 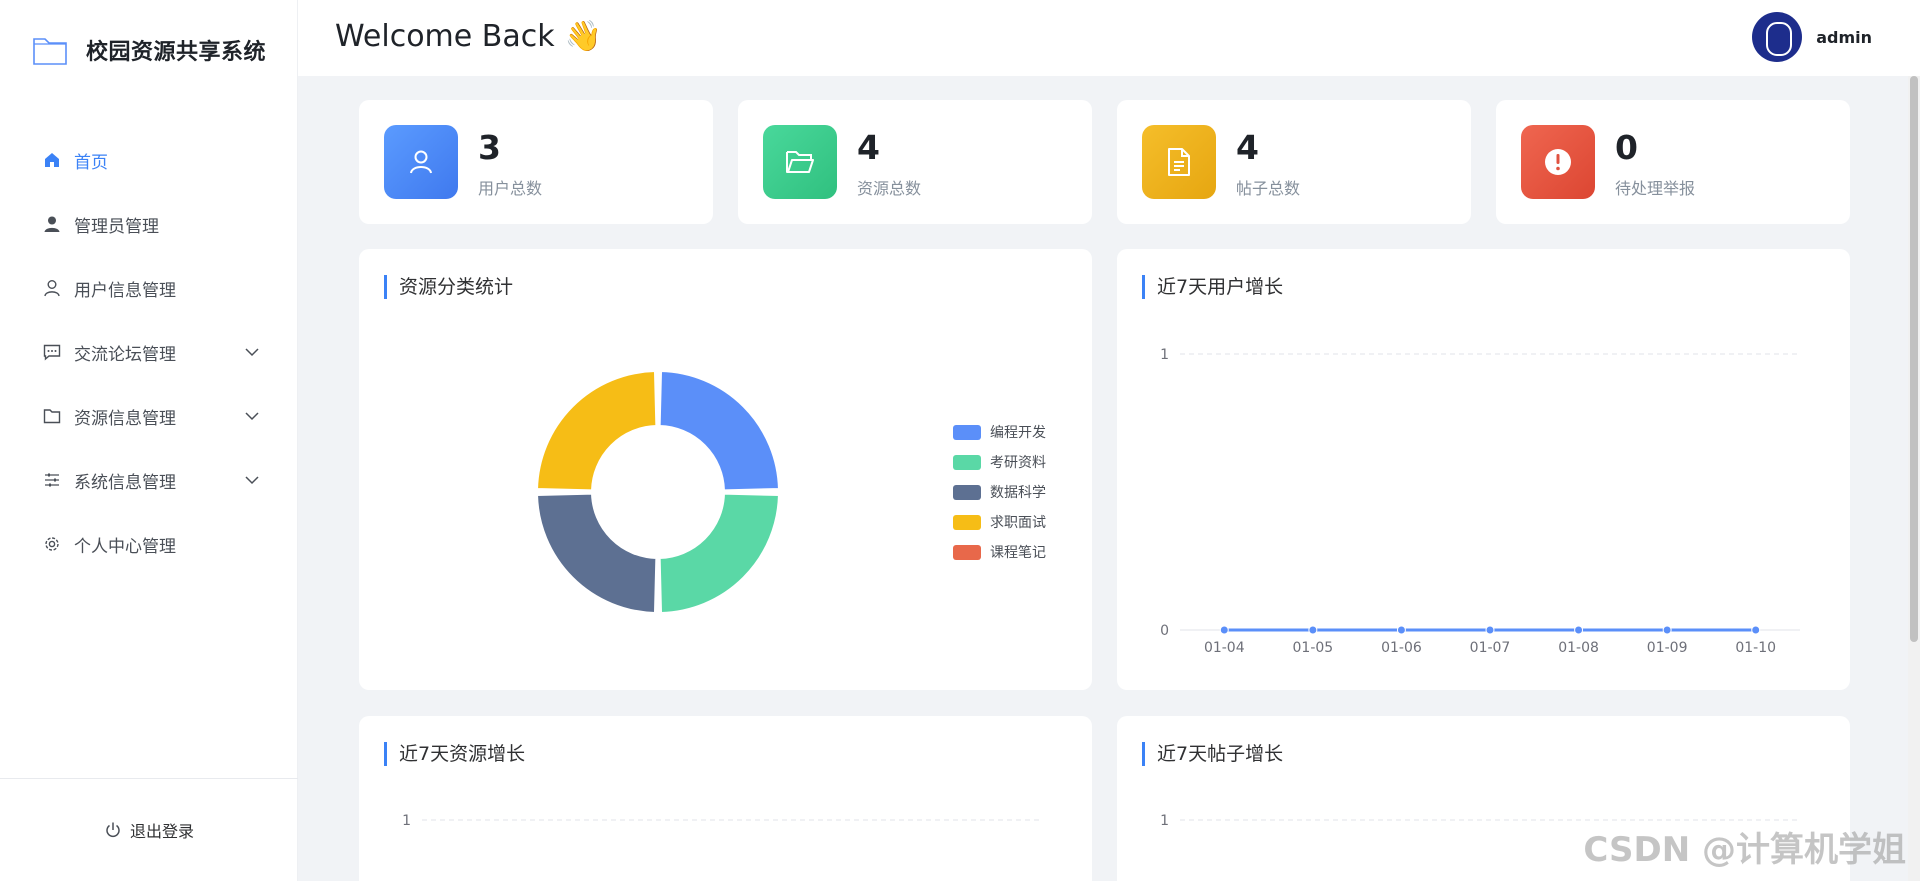 What do you see at coordinates (50, 51) in the screenshot?
I see `folder-logo-icon` at bounding box center [50, 51].